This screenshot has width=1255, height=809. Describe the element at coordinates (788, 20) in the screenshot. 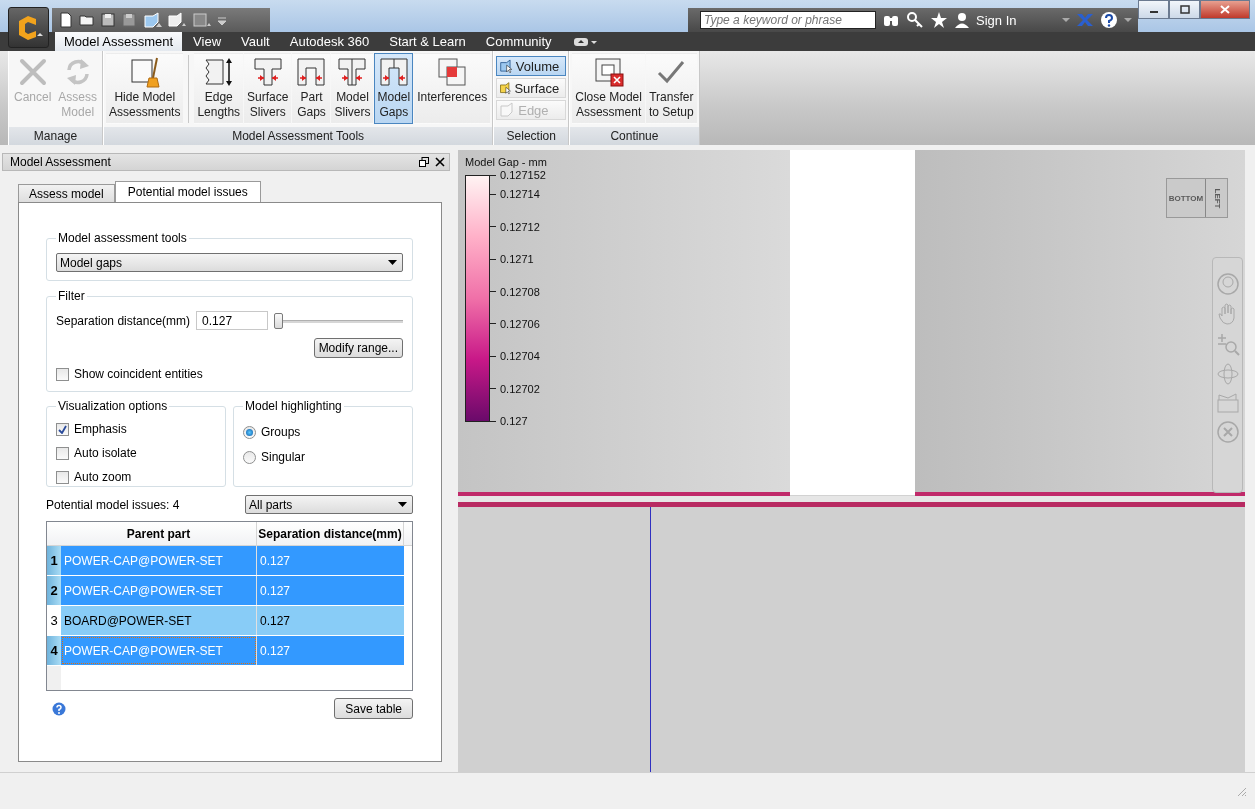

I see `search-field: Type a keyword or phrase` at that location.